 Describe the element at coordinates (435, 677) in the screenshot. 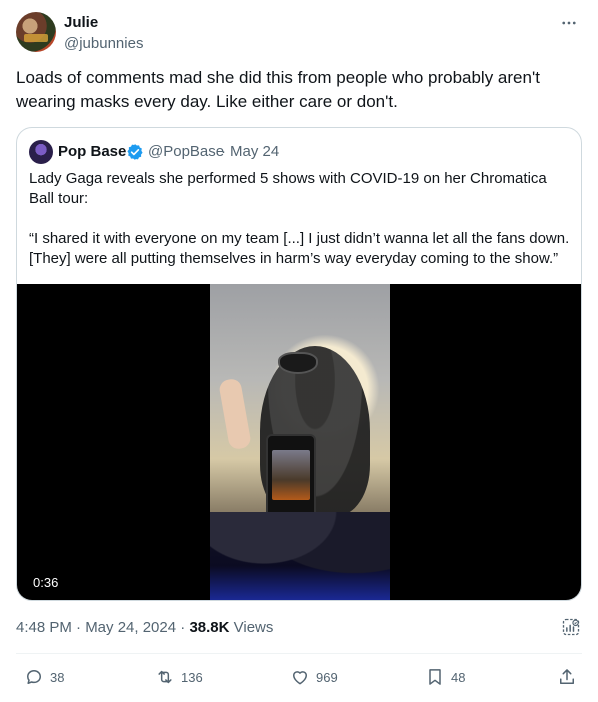

I see `bookmark-icon` at that location.